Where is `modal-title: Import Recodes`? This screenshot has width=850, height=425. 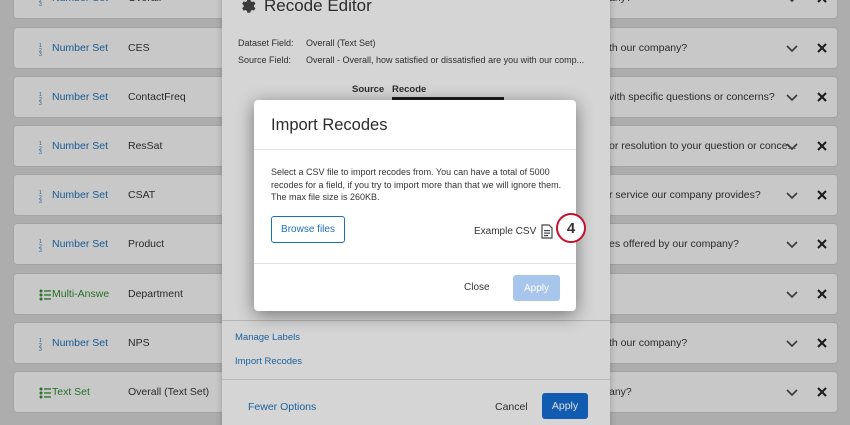 modal-title: Import Recodes is located at coordinates (329, 125).